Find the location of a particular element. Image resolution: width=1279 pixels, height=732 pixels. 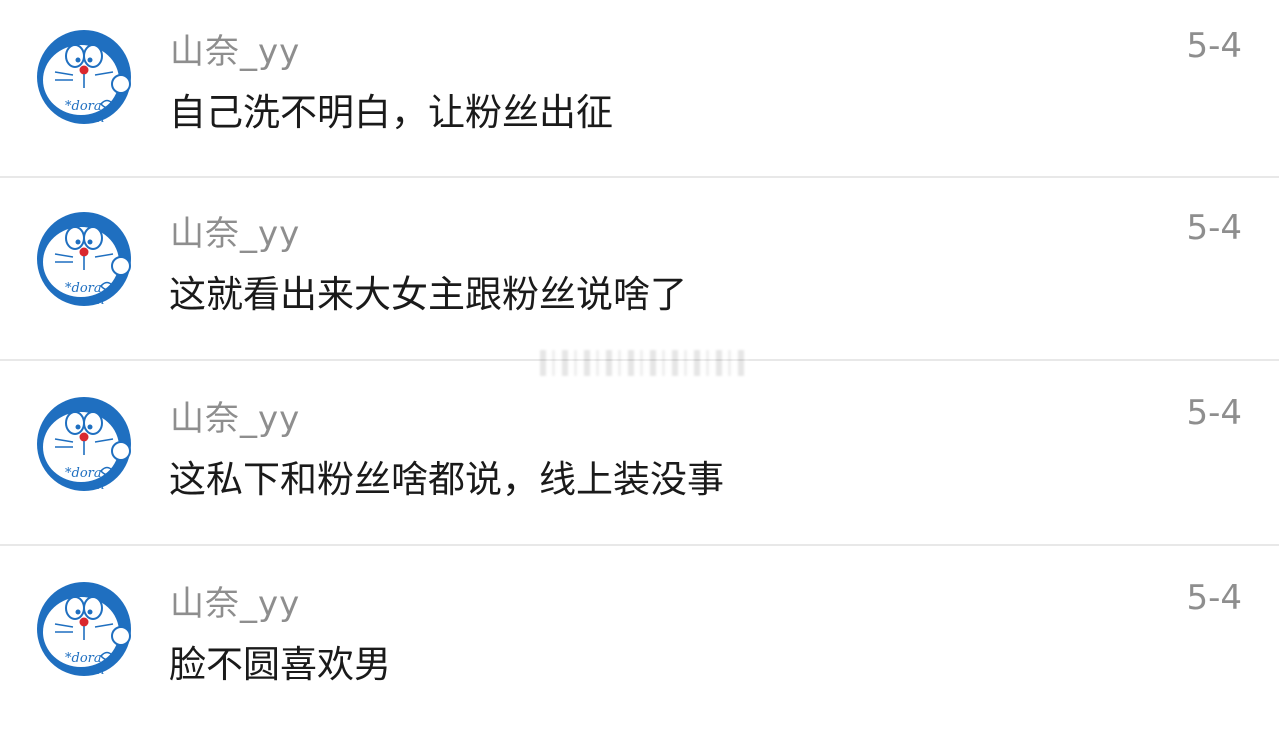

comment-text: 脸不圆喜欢男 is located at coordinates (280, 664).